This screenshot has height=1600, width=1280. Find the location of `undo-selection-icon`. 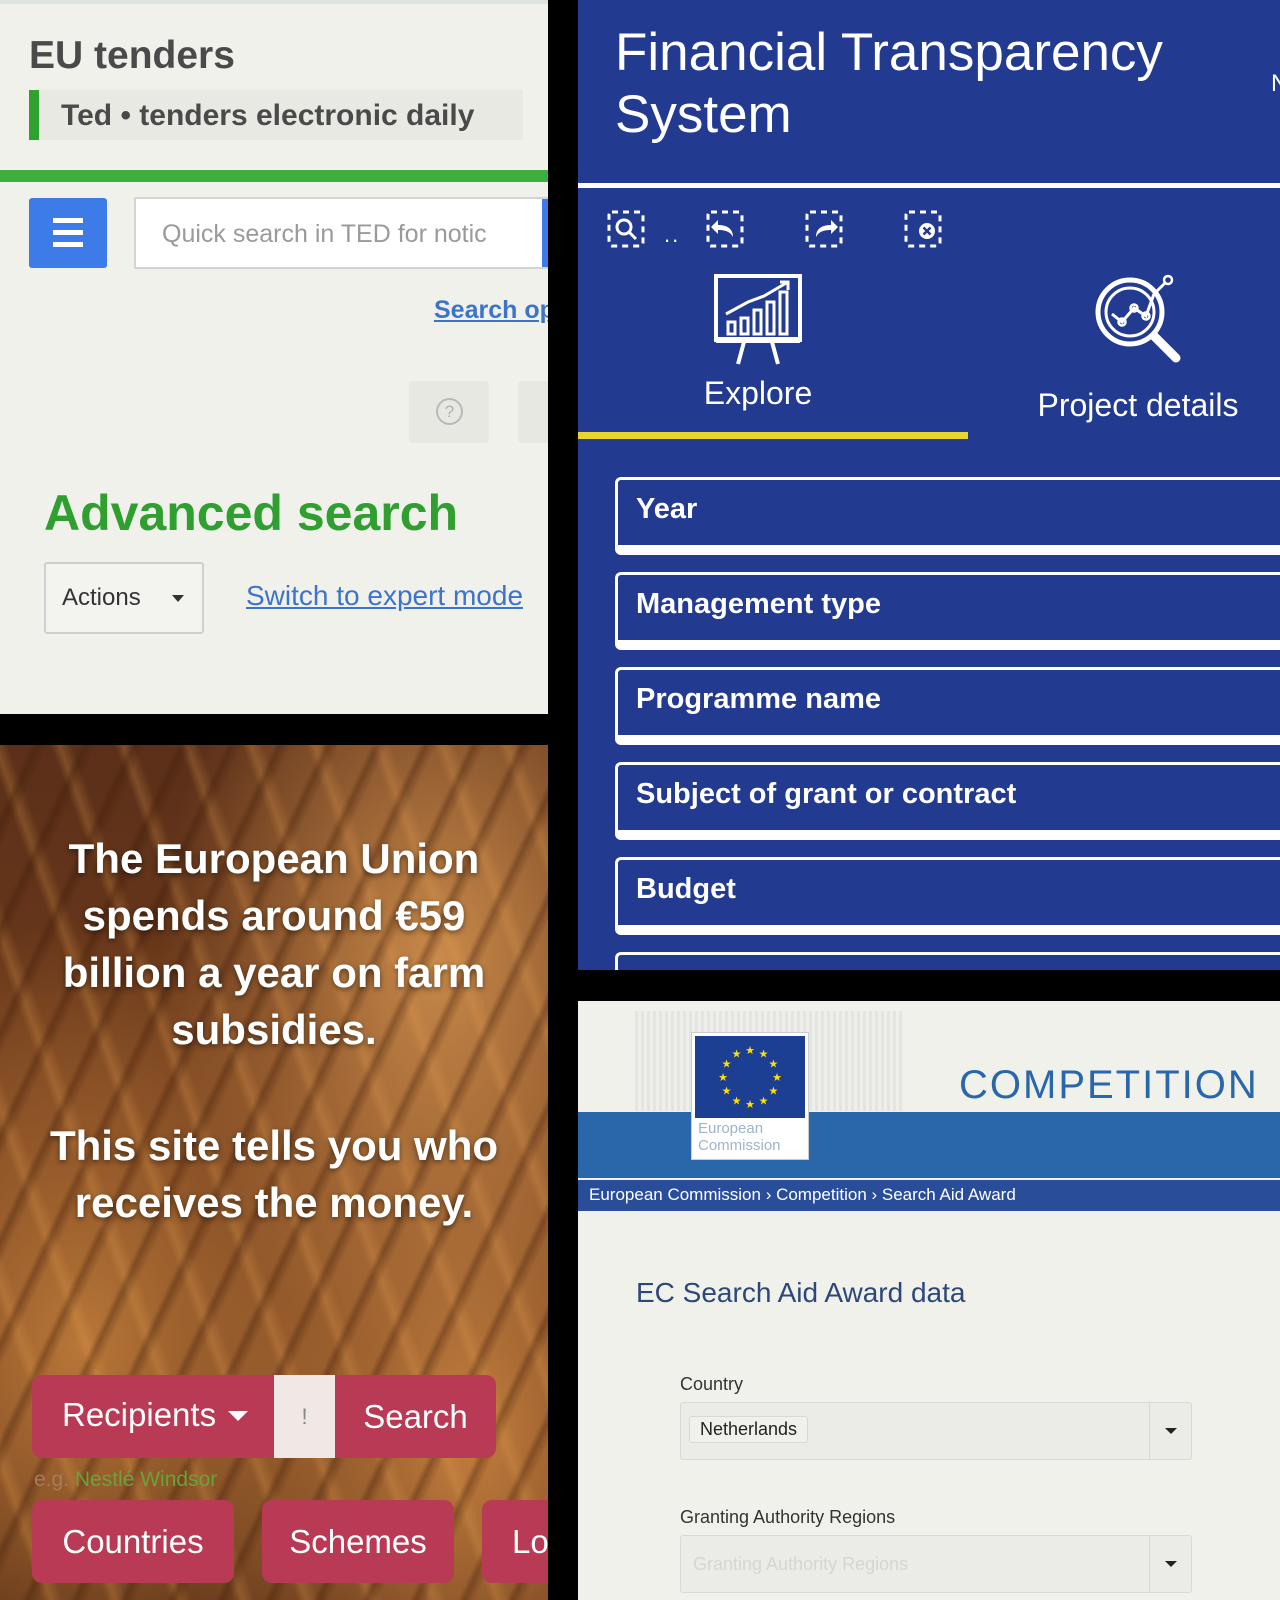

undo-selection-icon is located at coordinates (725, 229).